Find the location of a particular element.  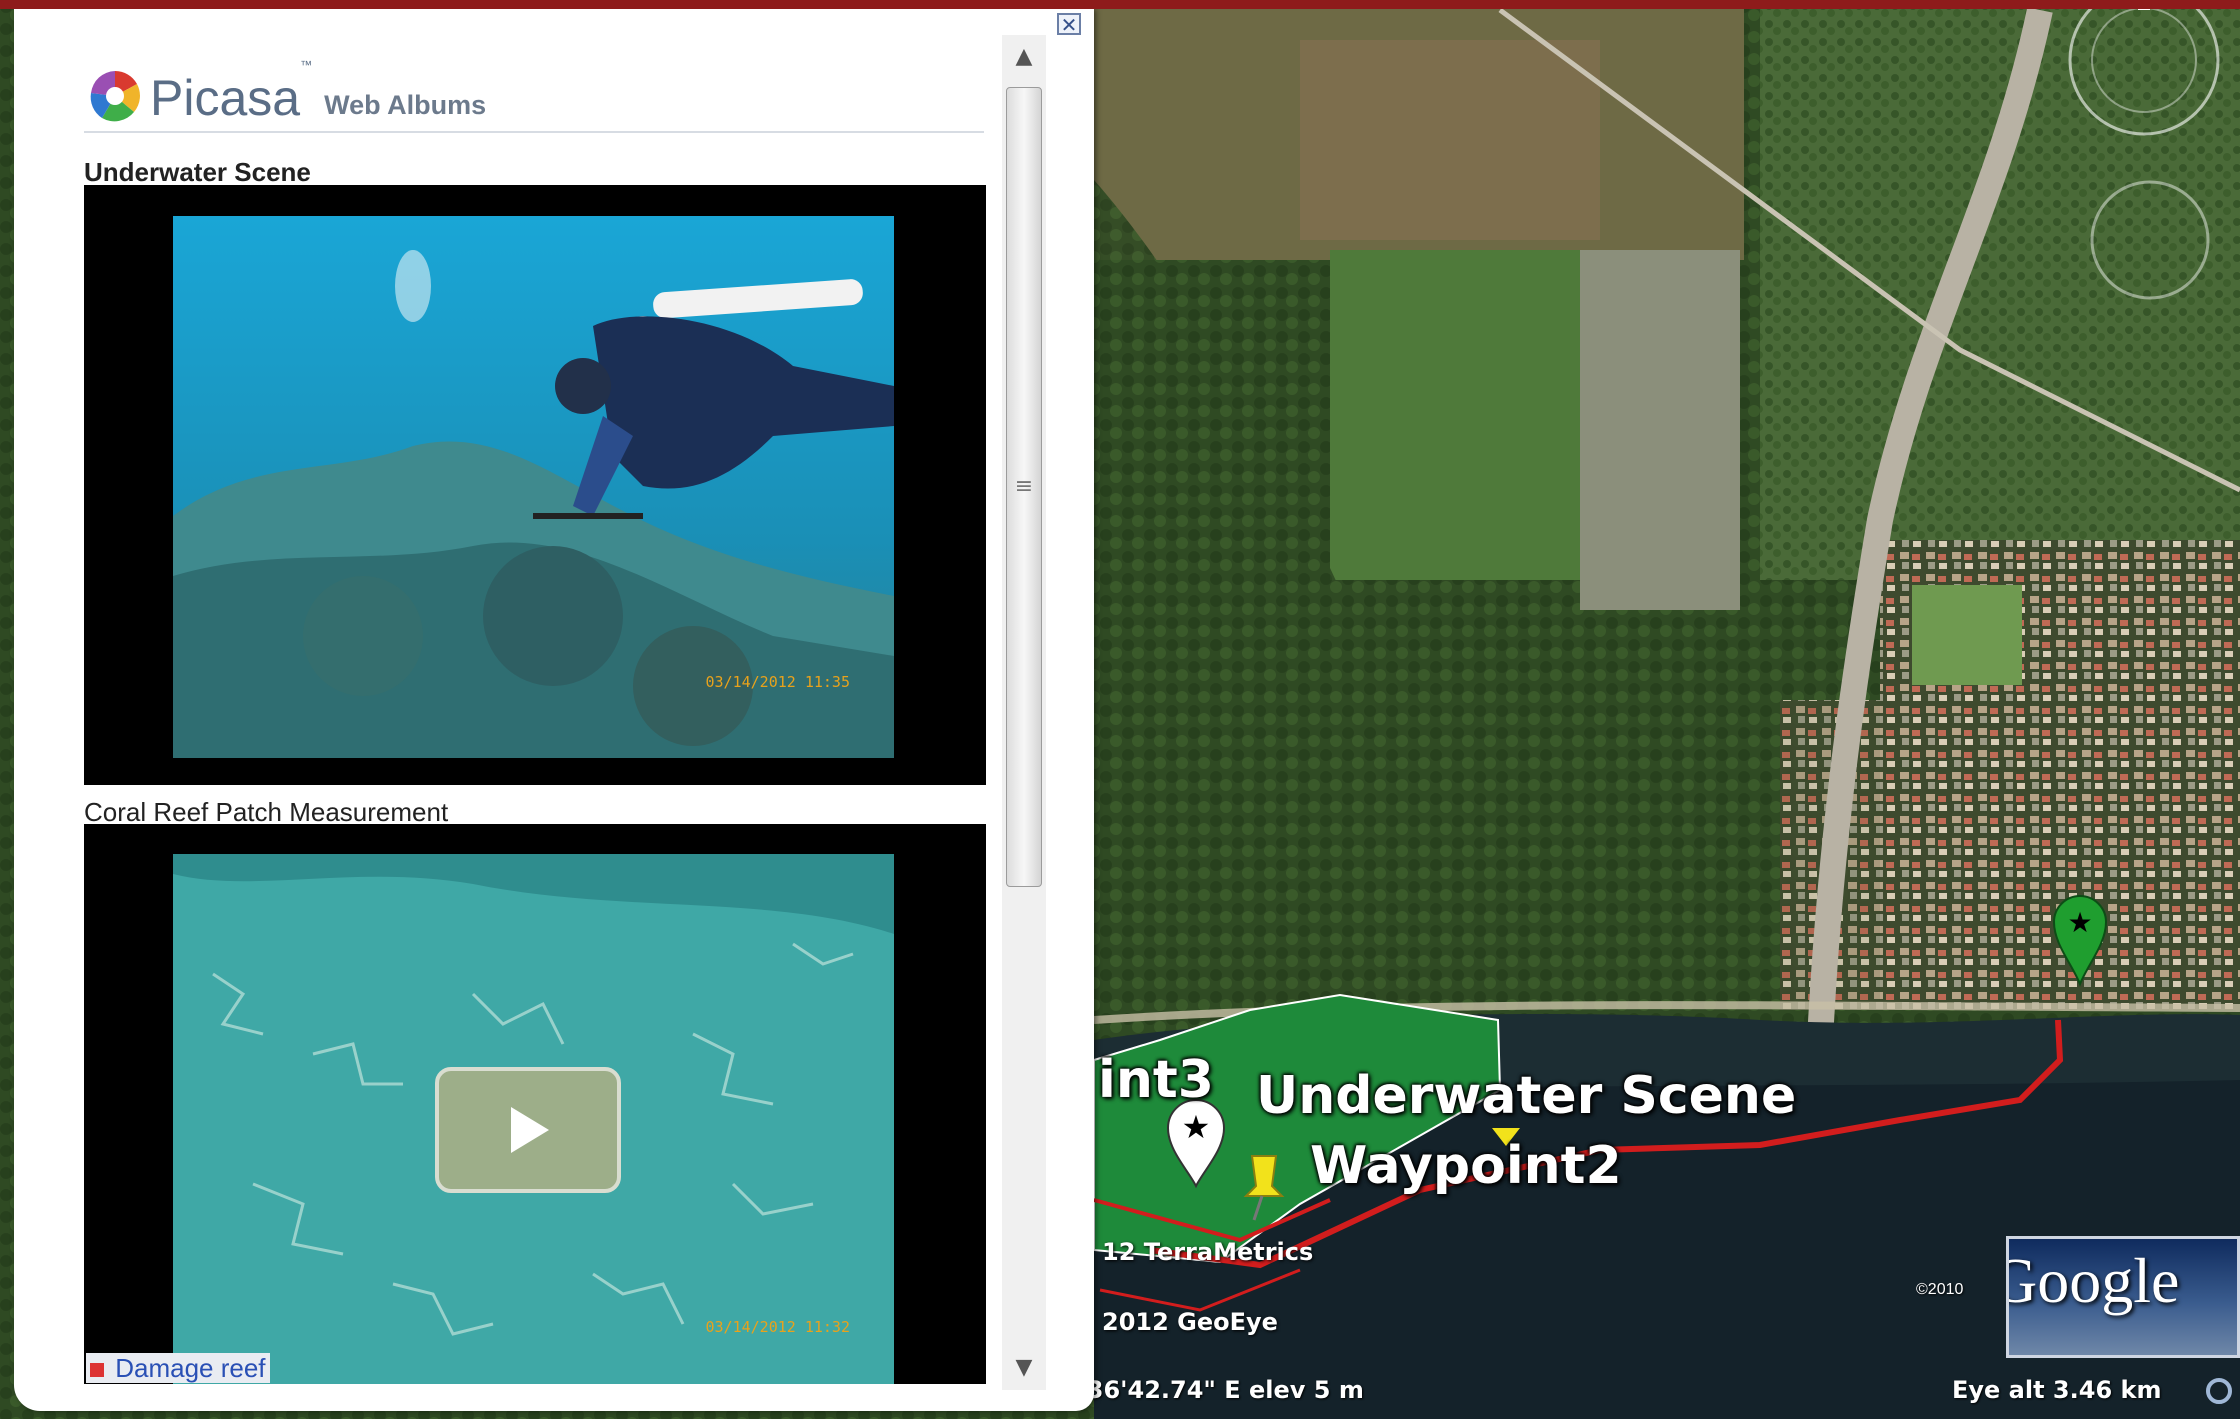

loading-ring-icon is located at coordinates (2219, 1391).